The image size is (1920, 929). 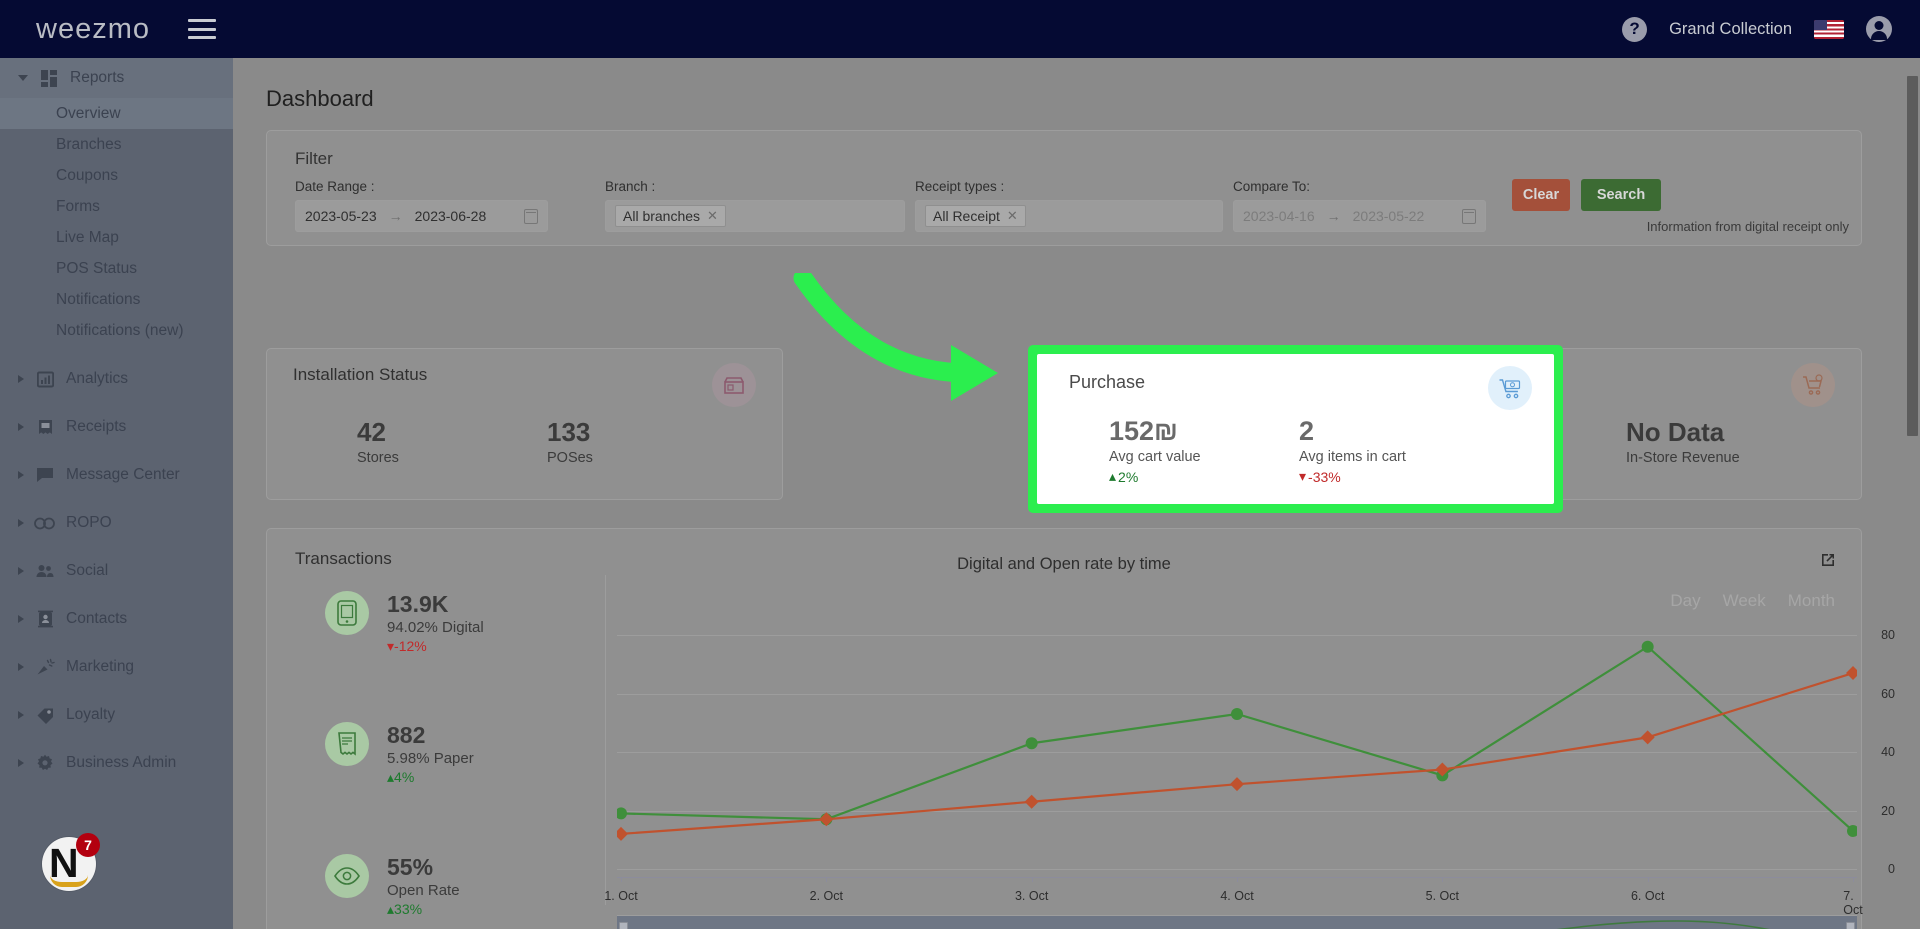 What do you see at coordinates (423, 890) in the screenshot?
I see `transactions-label: Open Rate` at bounding box center [423, 890].